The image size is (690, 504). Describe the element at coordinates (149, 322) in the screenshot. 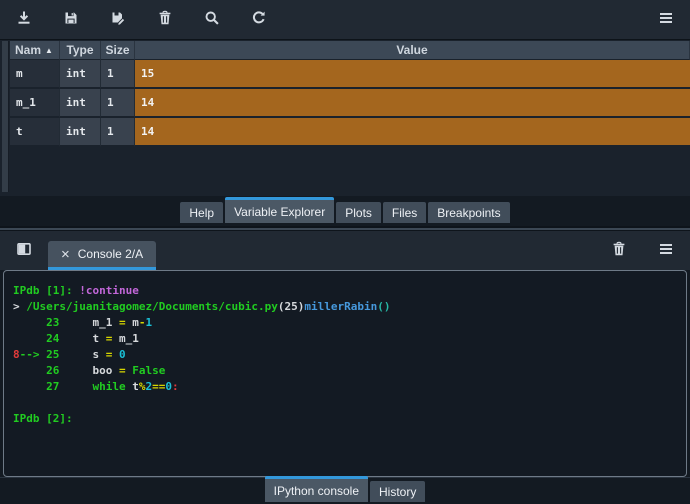

I see `console-segment: 1` at that location.